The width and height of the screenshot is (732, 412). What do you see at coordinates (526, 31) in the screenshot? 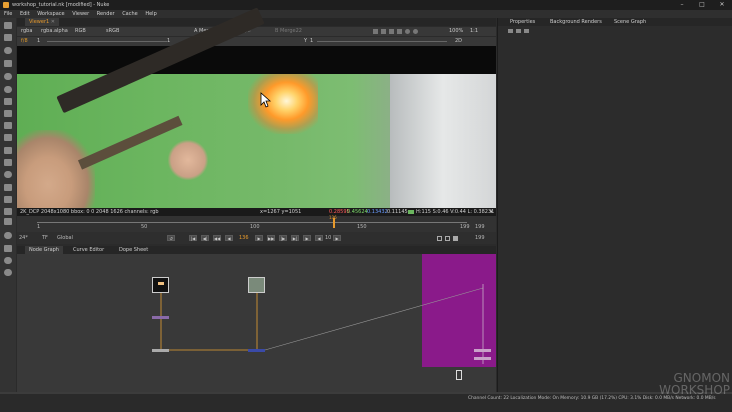
I see `clear-panel-icon` at bounding box center [526, 31].